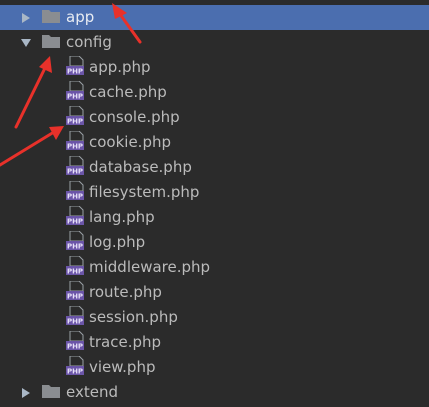 This screenshot has width=429, height=407. What do you see at coordinates (134, 117) in the screenshot?
I see `file-label: console.php` at bounding box center [134, 117].